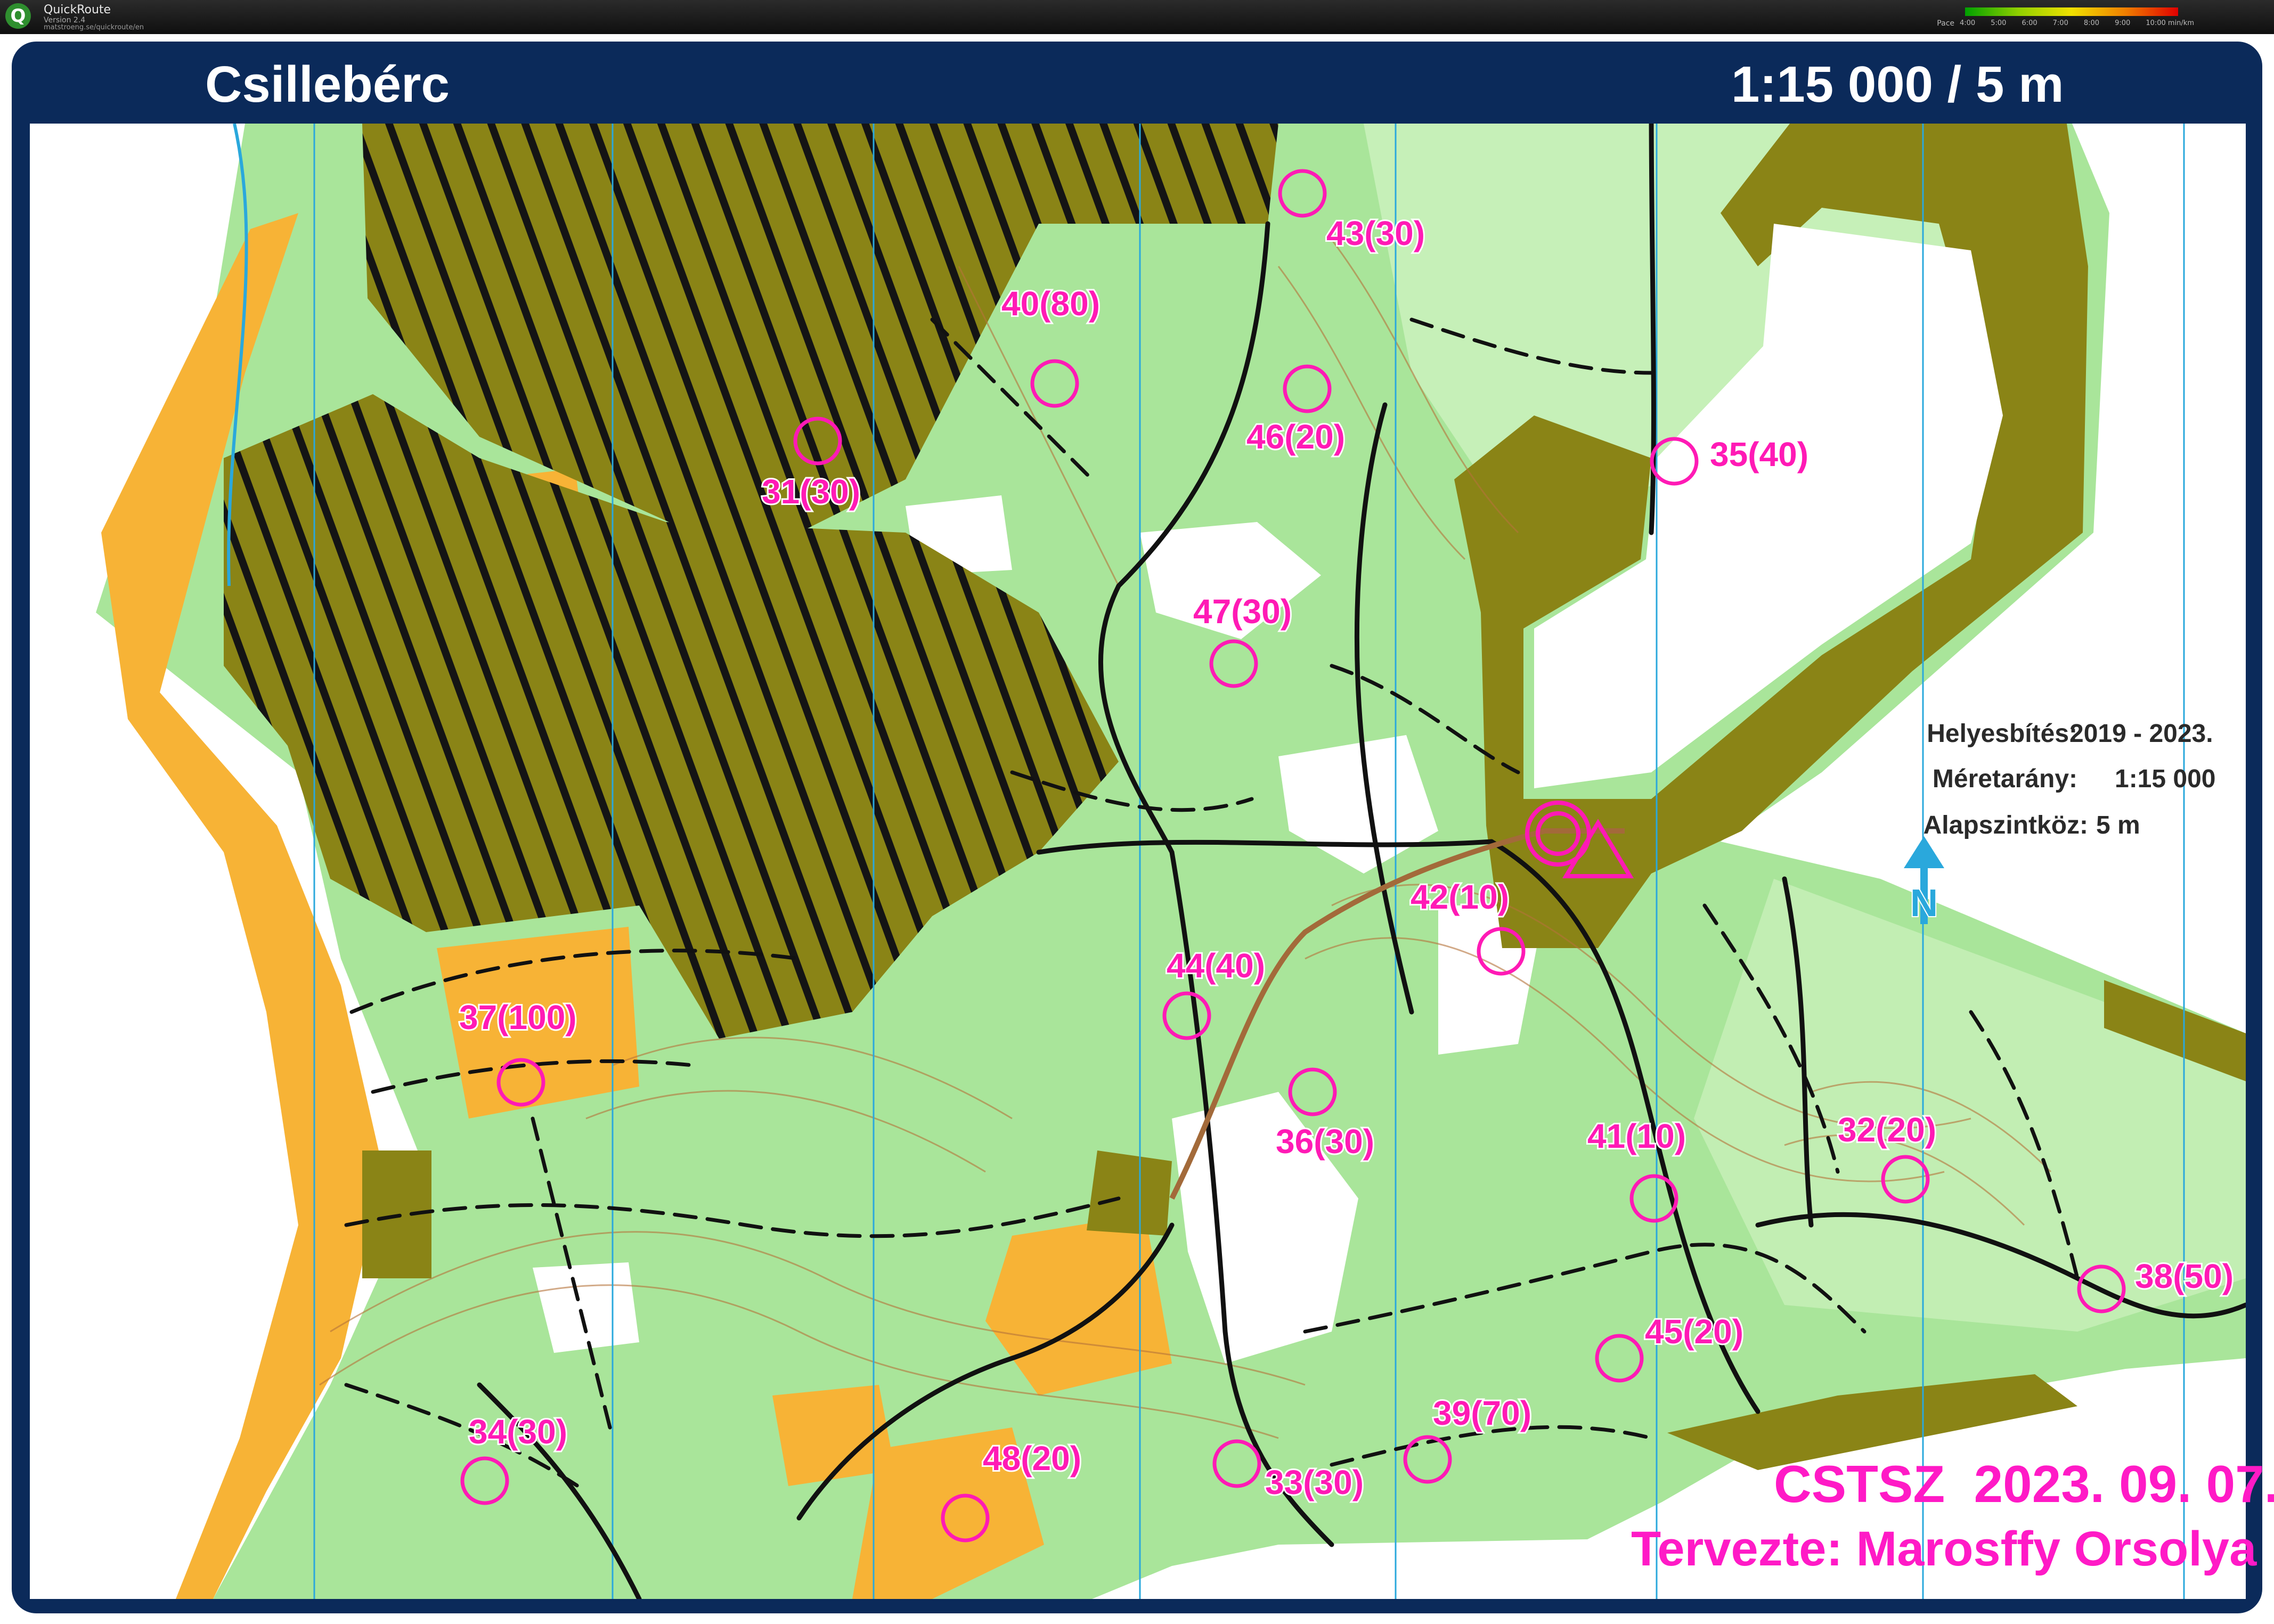  What do you see at coordinates (1376, 233) in the screenshot?
I see `svg-text: 43(30)` at bounding box center [1376, 233].